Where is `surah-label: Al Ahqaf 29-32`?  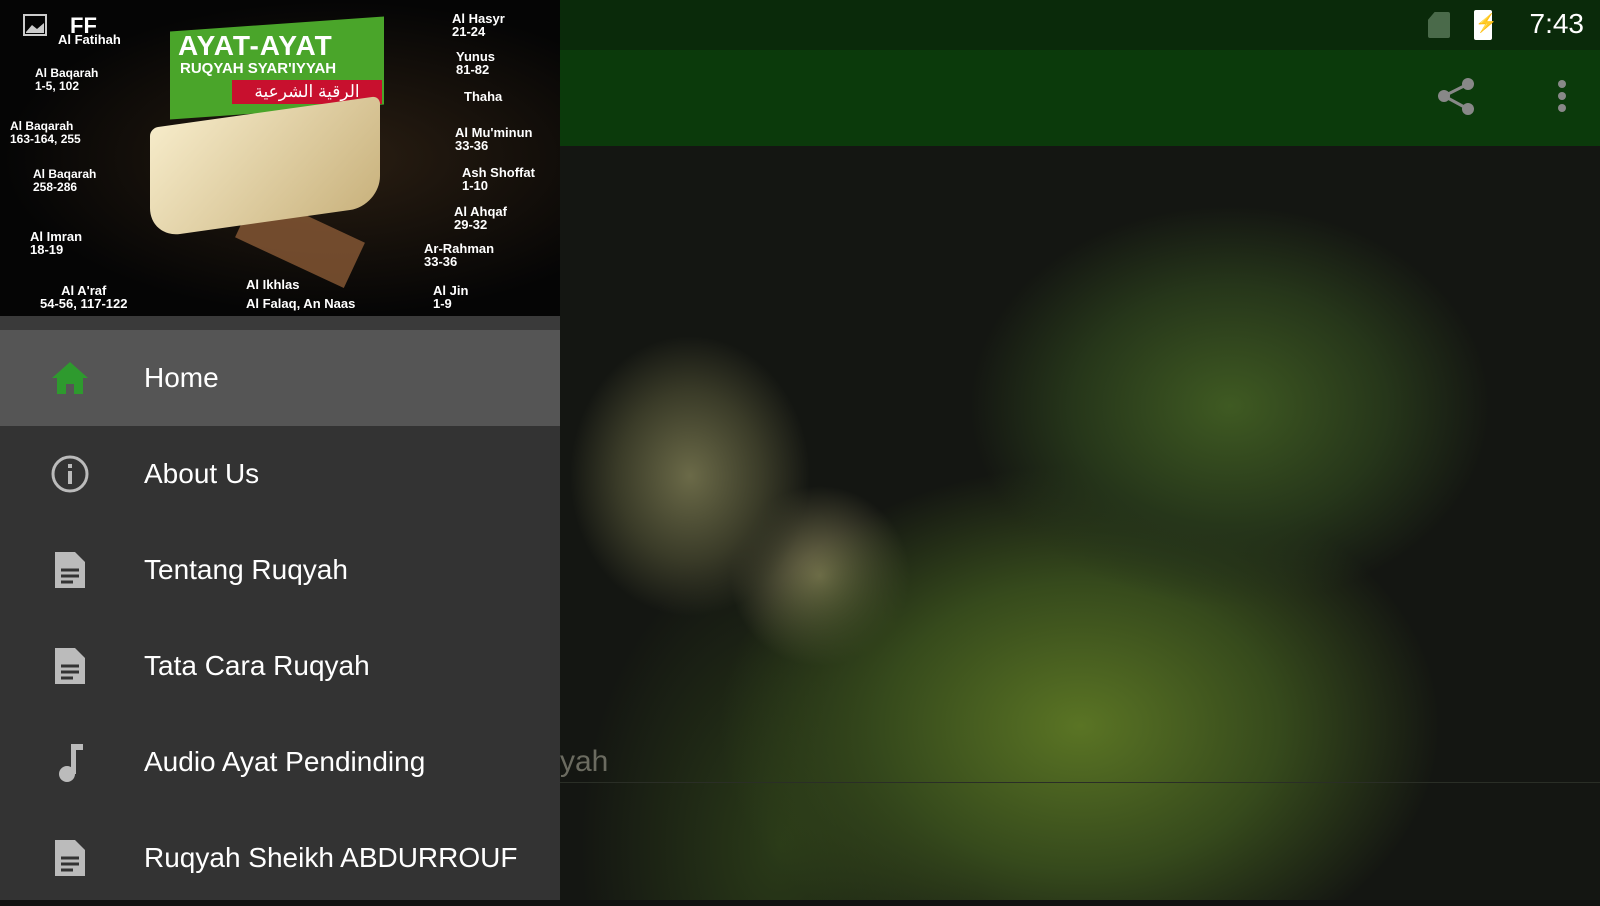 surah-label: Al Ahqaf 29-32 is located at coordinates (480, 218).